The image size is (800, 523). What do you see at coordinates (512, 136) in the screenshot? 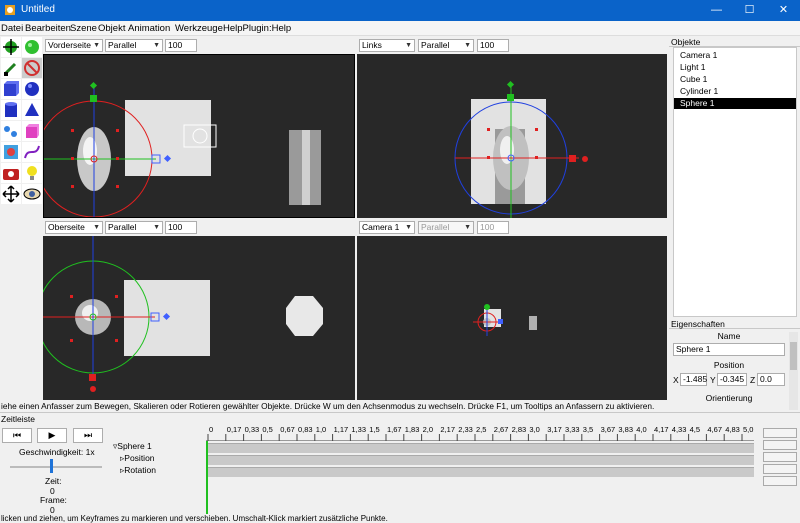
I see `viewport-left` at bounding box center [512, 136].